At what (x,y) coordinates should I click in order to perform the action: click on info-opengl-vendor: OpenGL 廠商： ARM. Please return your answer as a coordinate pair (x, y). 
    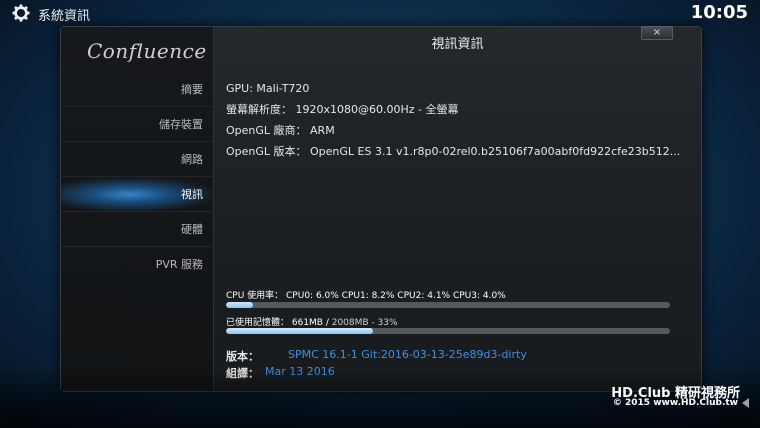
    Looking at the image, I should click on (280, 130).